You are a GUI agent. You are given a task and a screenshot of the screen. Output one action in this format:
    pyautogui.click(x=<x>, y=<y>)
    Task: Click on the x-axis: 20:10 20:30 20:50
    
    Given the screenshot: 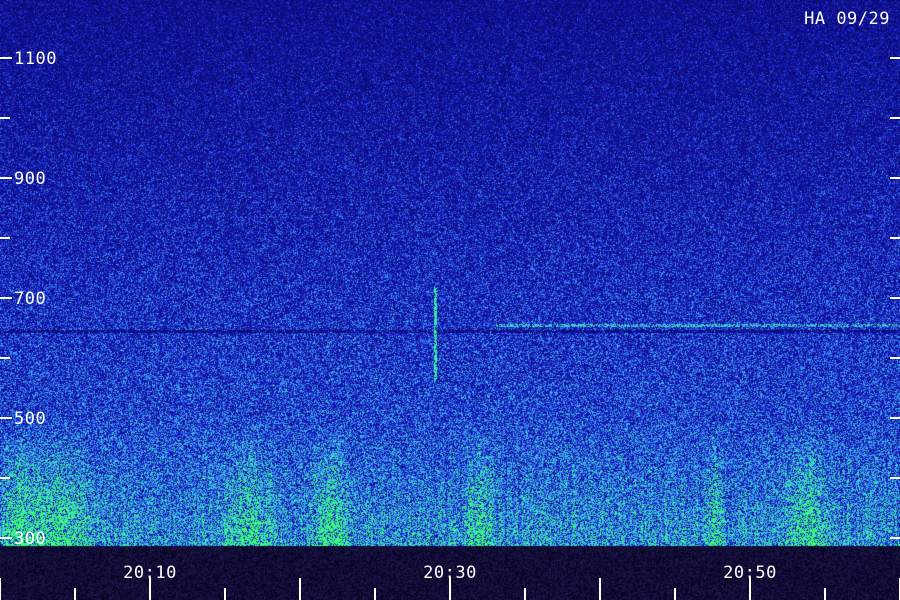 What is the action you would take?
    pyautogui.click(x=450, y=581)
    